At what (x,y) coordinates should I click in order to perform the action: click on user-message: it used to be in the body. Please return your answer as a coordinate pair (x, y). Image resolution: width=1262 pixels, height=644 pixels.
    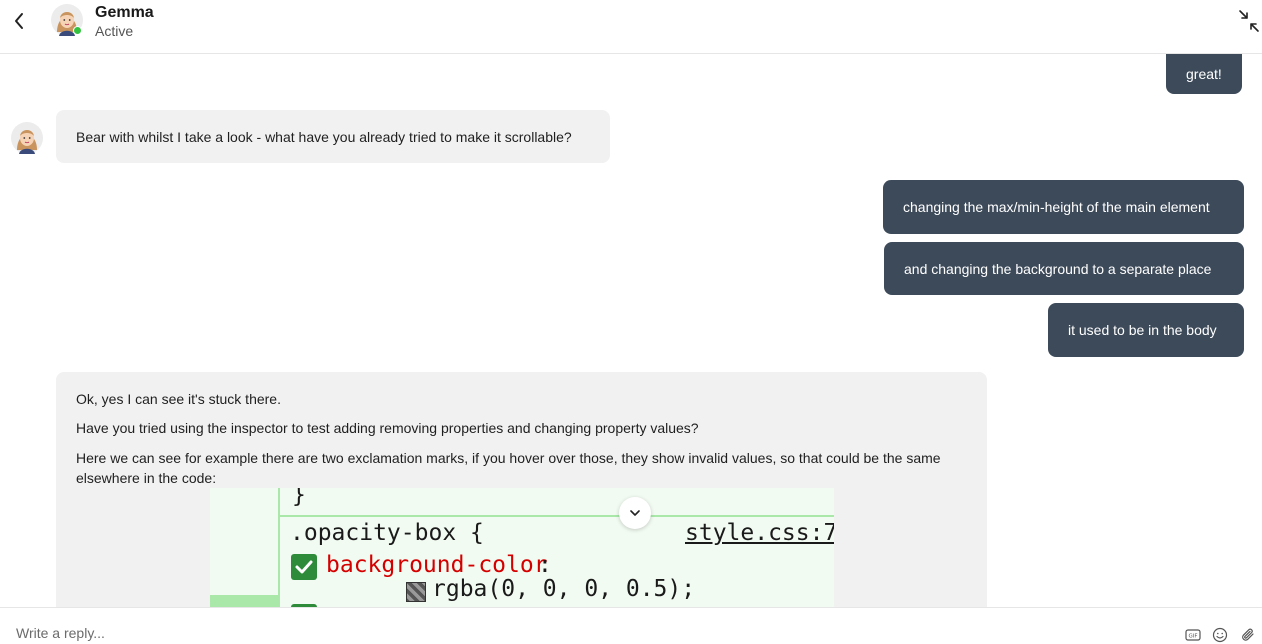
    Looking at the image, I should click on (1146, 330).